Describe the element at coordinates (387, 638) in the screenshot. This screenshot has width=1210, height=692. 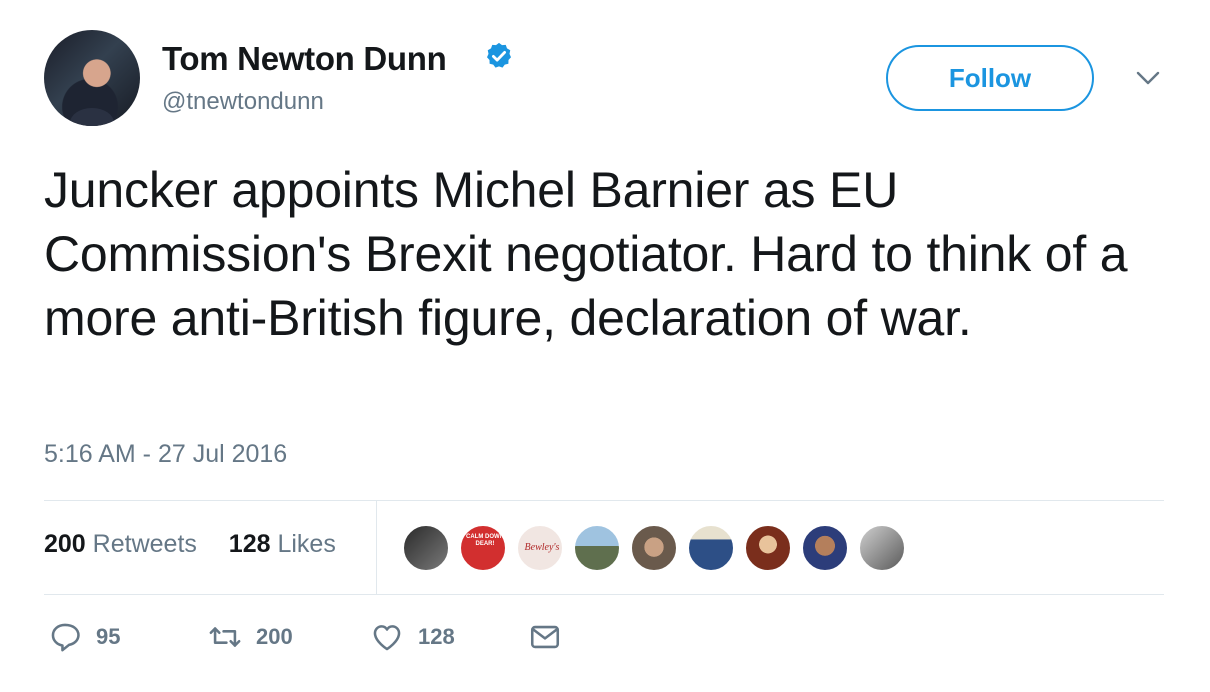
I see `heart-icon` at that location.